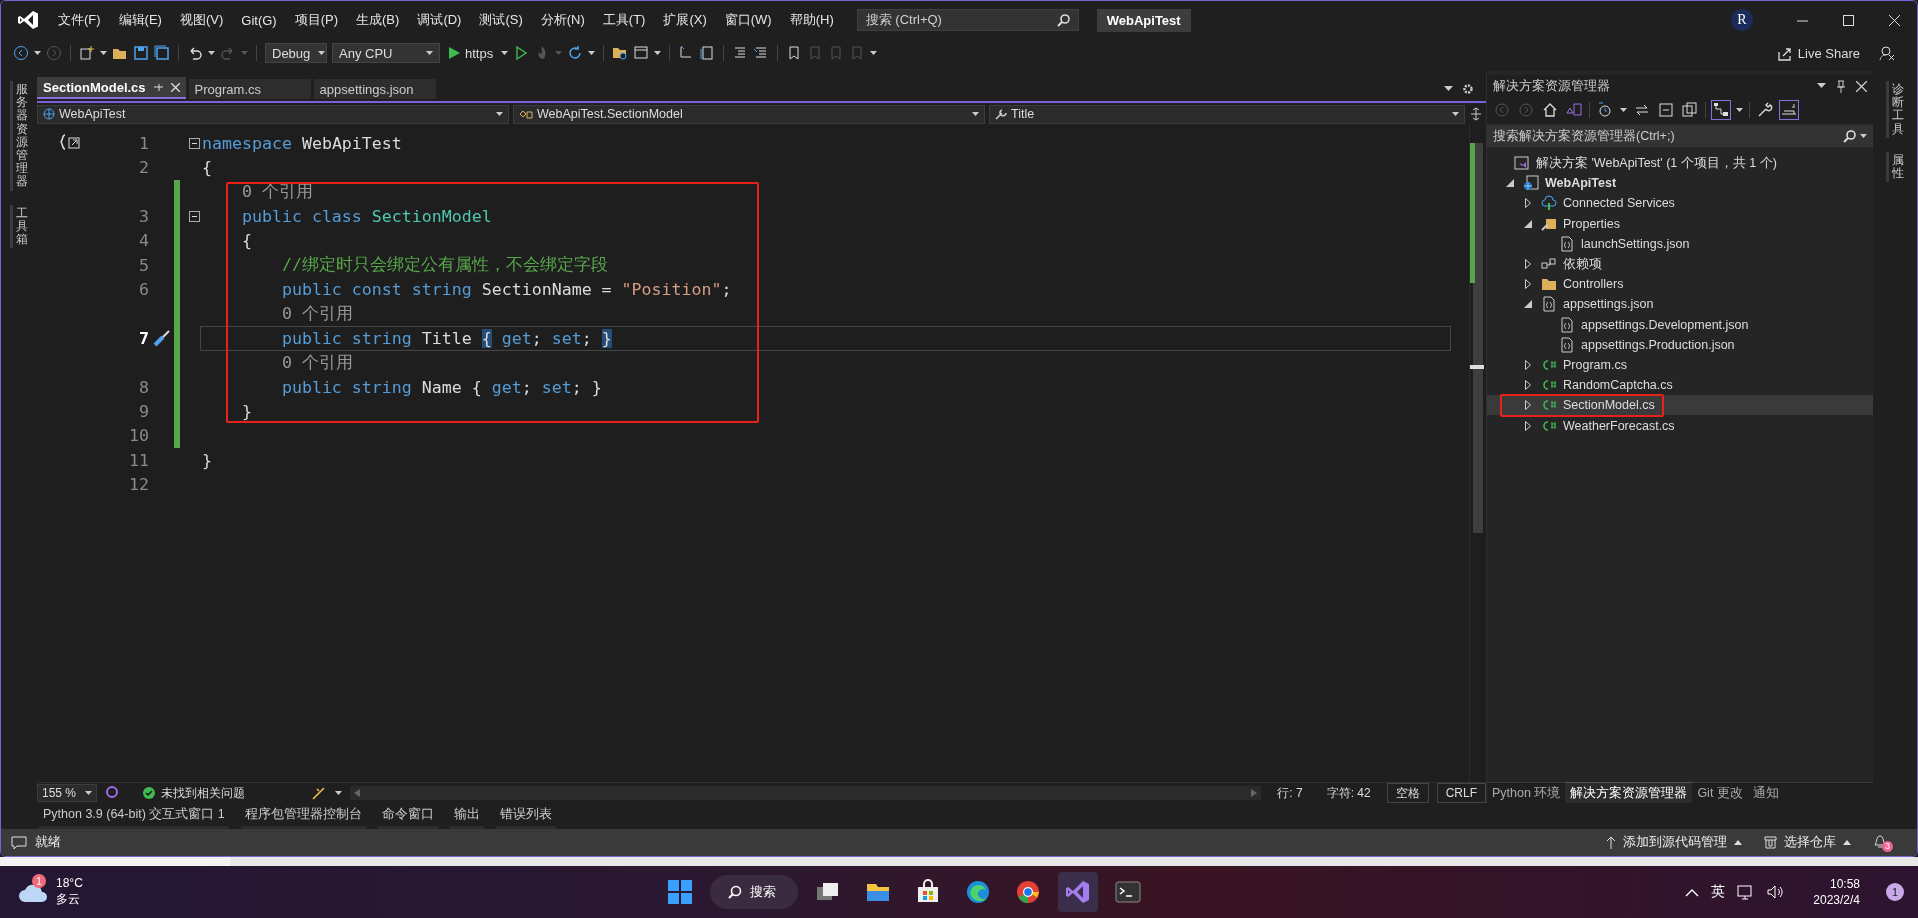 The image size is (1918, 918). What do you see at coordinates (1476, 114) in the screenshot?
I see `split-icon` at bounding box center [1476, 114].